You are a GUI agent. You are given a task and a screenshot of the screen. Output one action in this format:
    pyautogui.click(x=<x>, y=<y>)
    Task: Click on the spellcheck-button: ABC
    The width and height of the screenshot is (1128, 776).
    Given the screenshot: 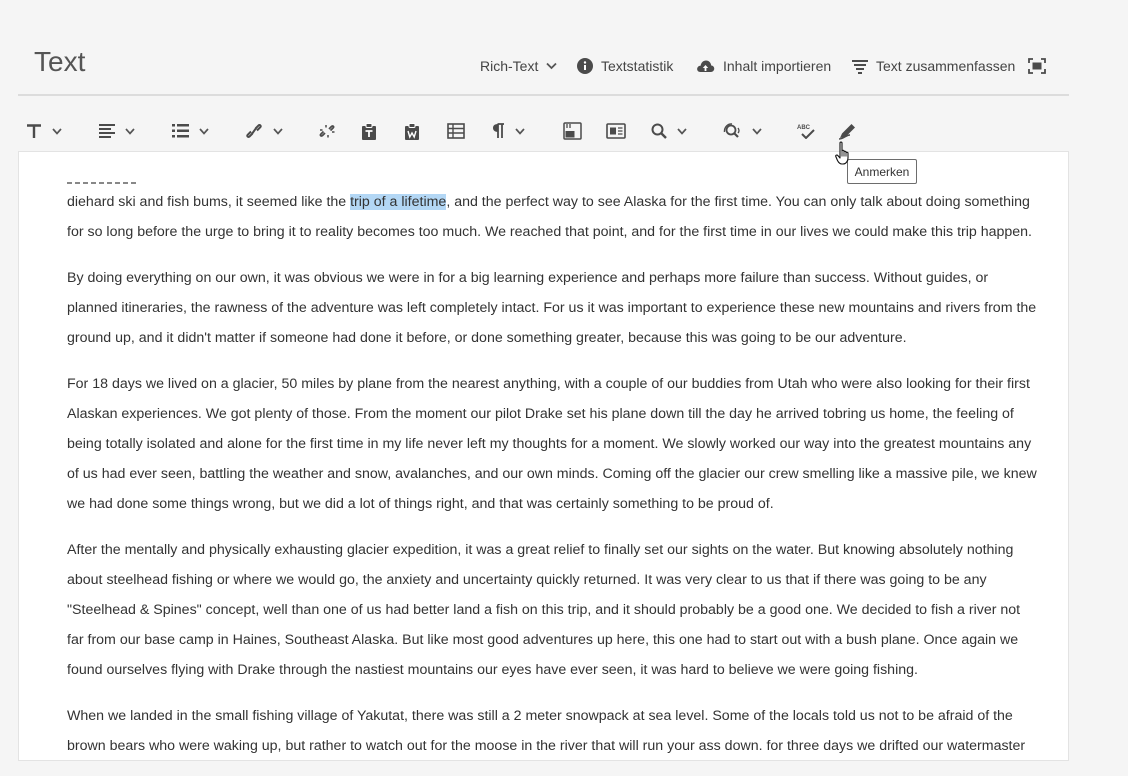 What is the action you would take?
    pyautogui.click(x=806, y=131)
    